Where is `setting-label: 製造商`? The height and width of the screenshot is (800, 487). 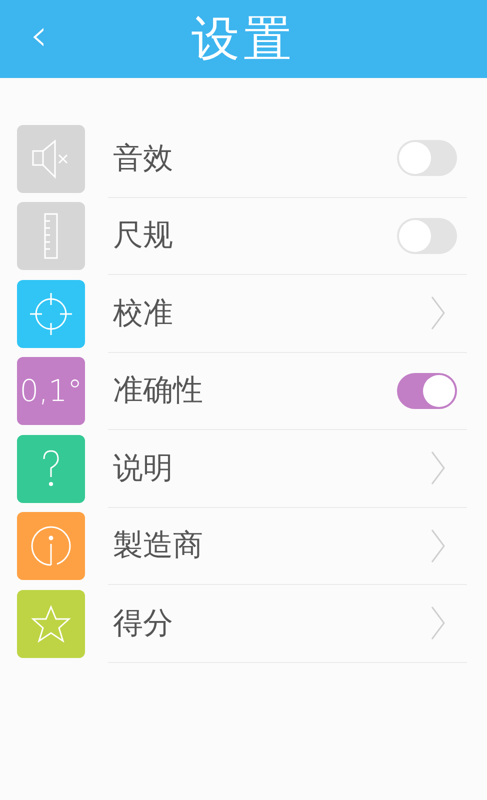 setting-label: 製造商 is located at coordinates (158, 546).